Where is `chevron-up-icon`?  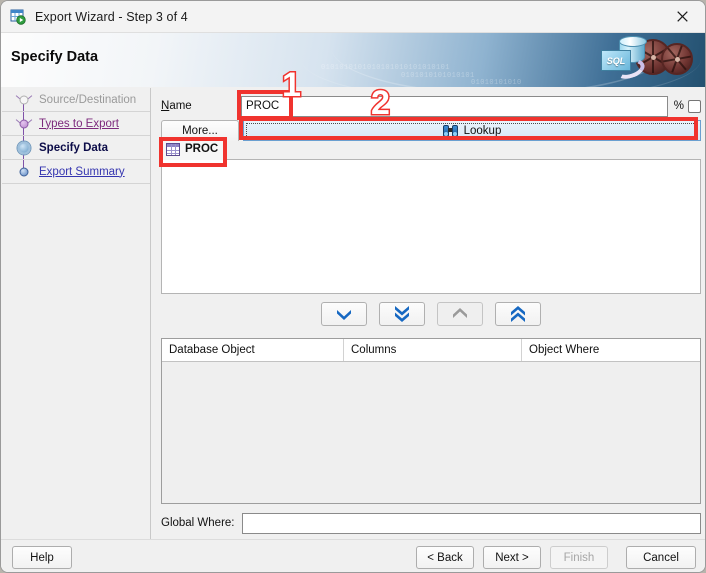
chevron-up-icon is located at coordinates (460, 313).